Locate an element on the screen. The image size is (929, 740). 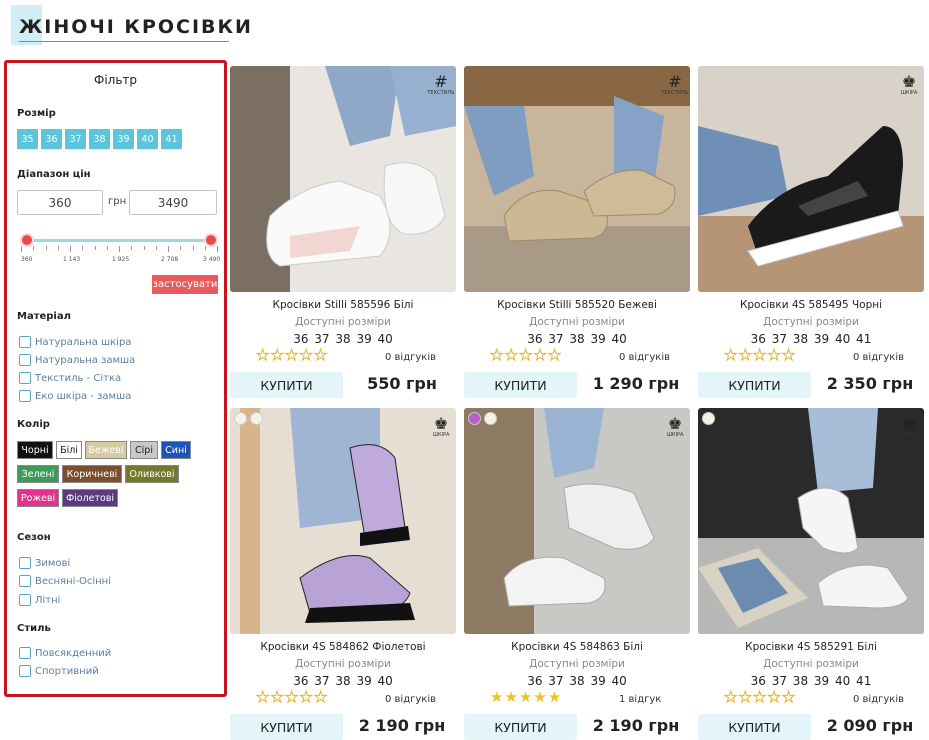
product-name: Кросівки 4S 585291 Білі is located at coordinates (811, 647).